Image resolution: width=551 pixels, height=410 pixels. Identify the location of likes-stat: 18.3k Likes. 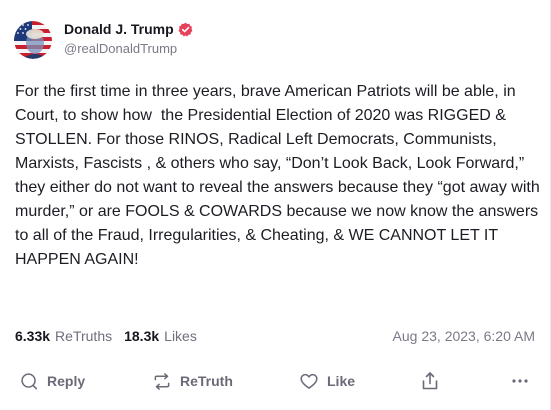
(160, 336).